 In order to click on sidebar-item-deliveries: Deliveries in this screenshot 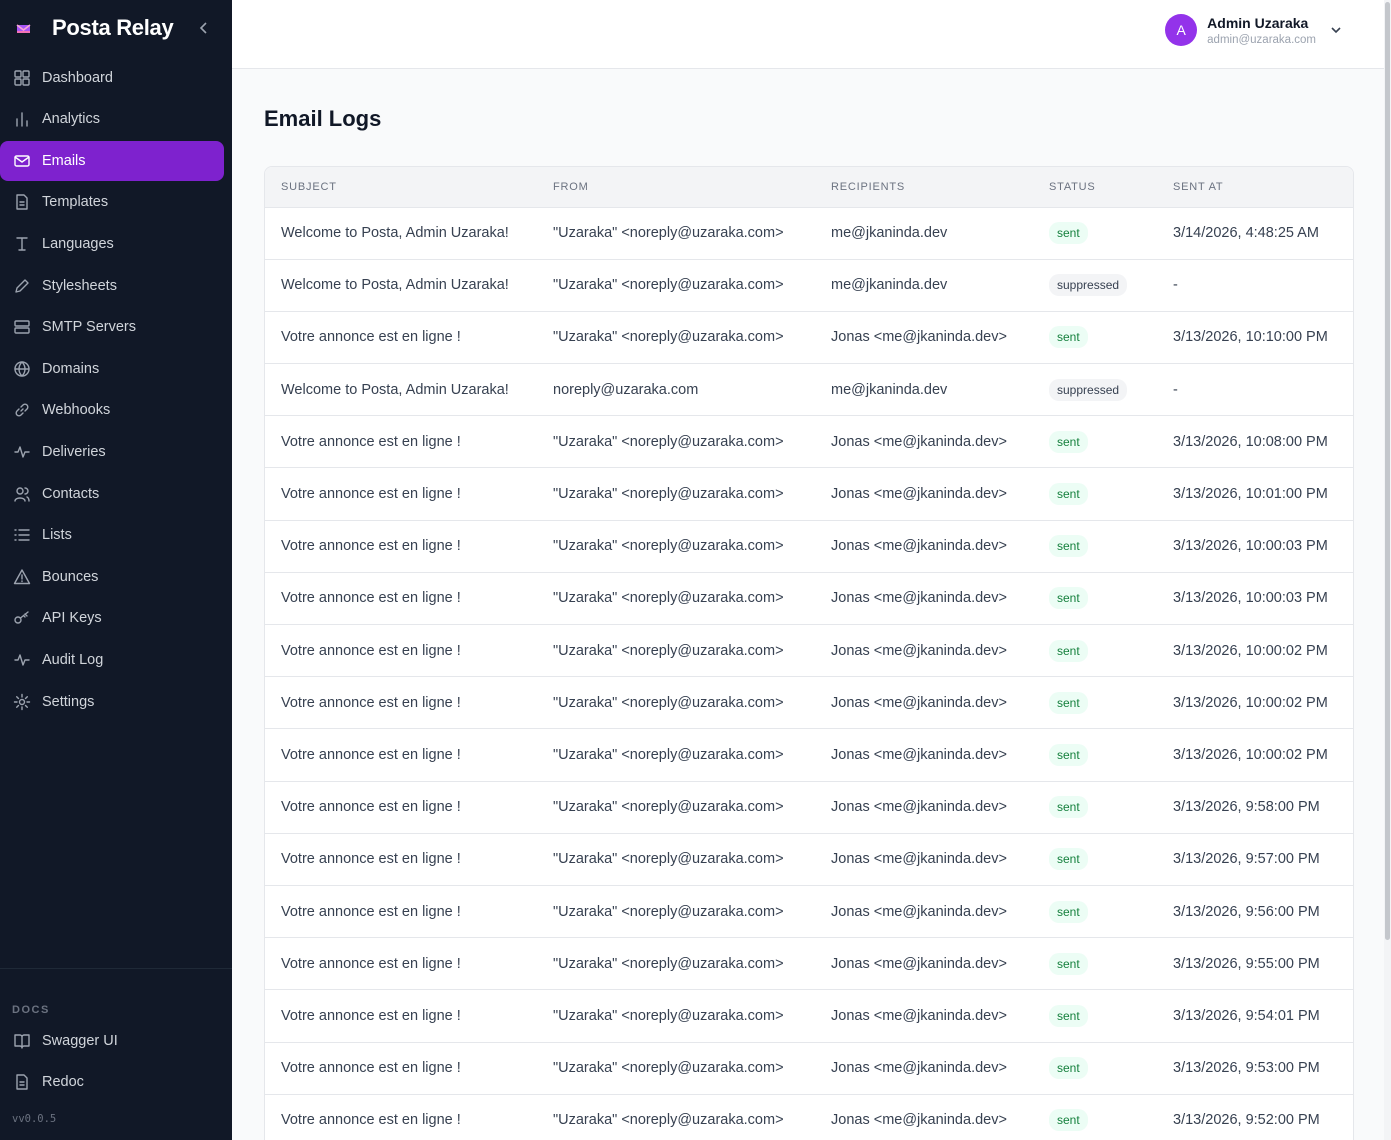, I will do `click(112, 452)`.